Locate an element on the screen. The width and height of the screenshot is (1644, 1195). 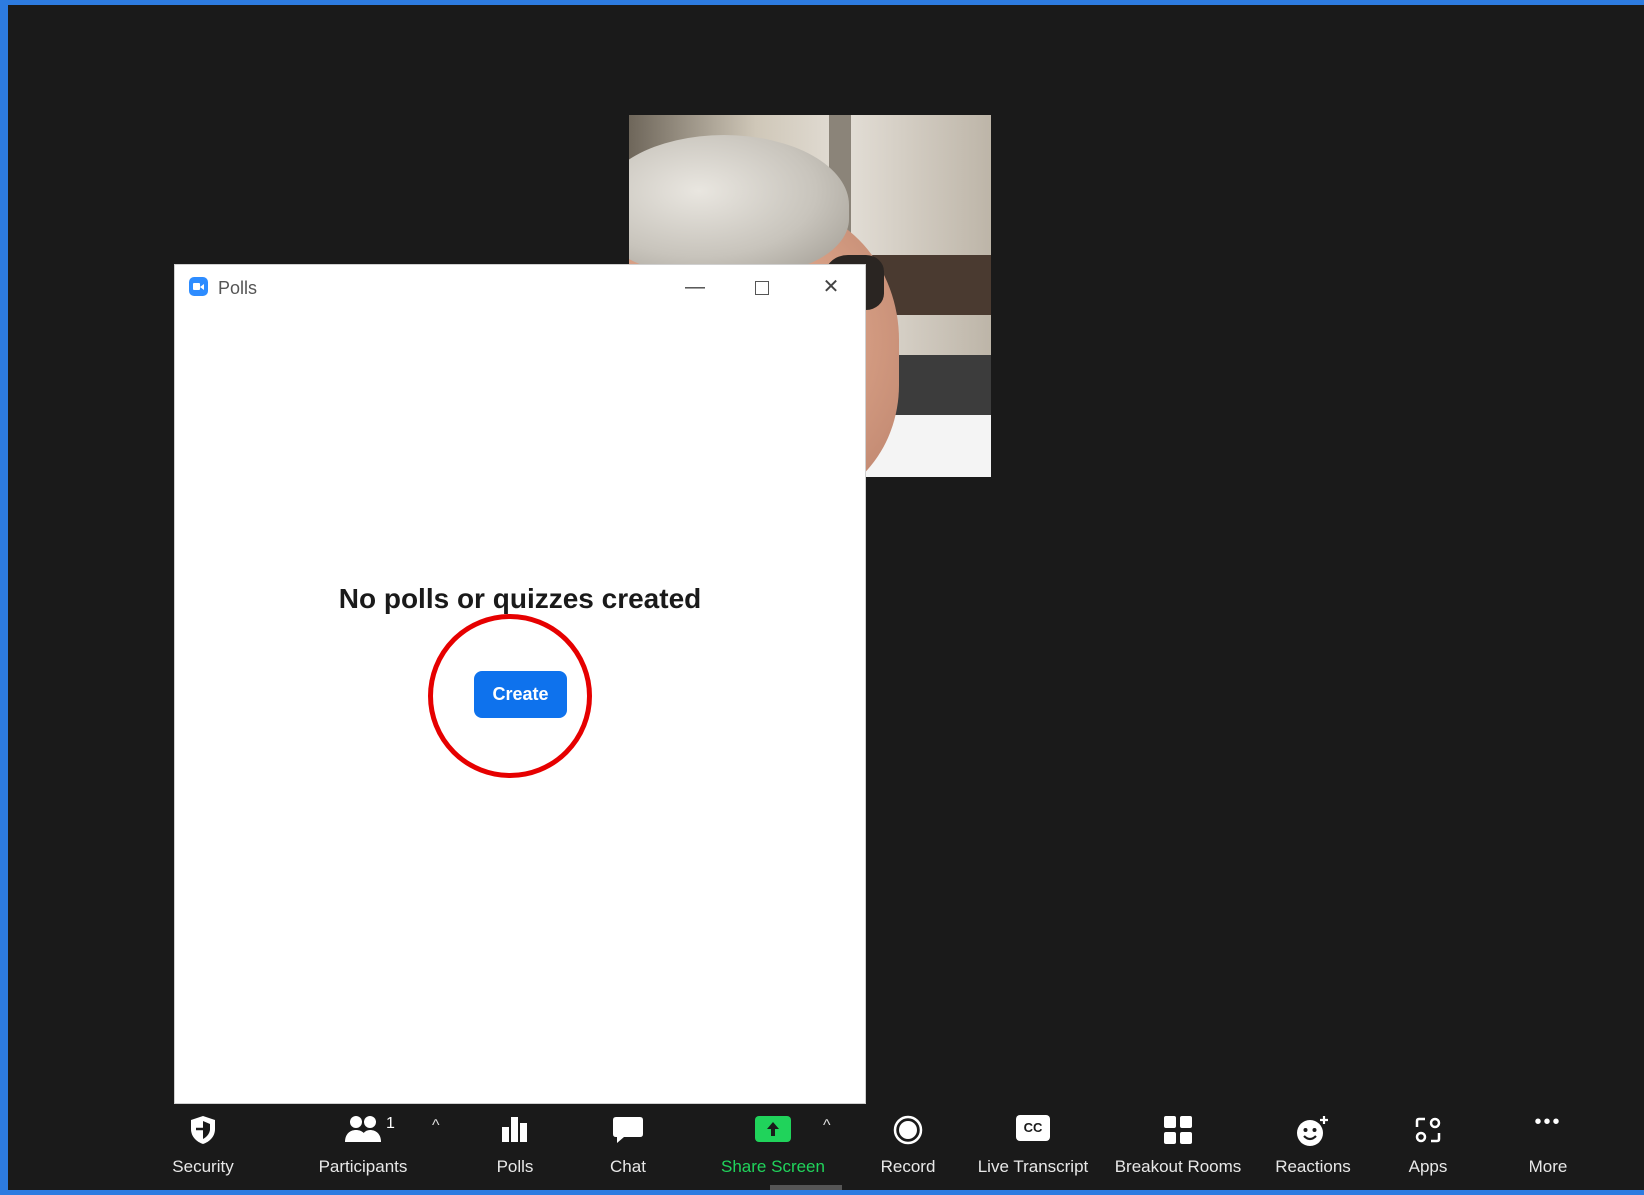
breakout-rooms-button: Breakout Rooms is located at coordinates (1178, 1147).